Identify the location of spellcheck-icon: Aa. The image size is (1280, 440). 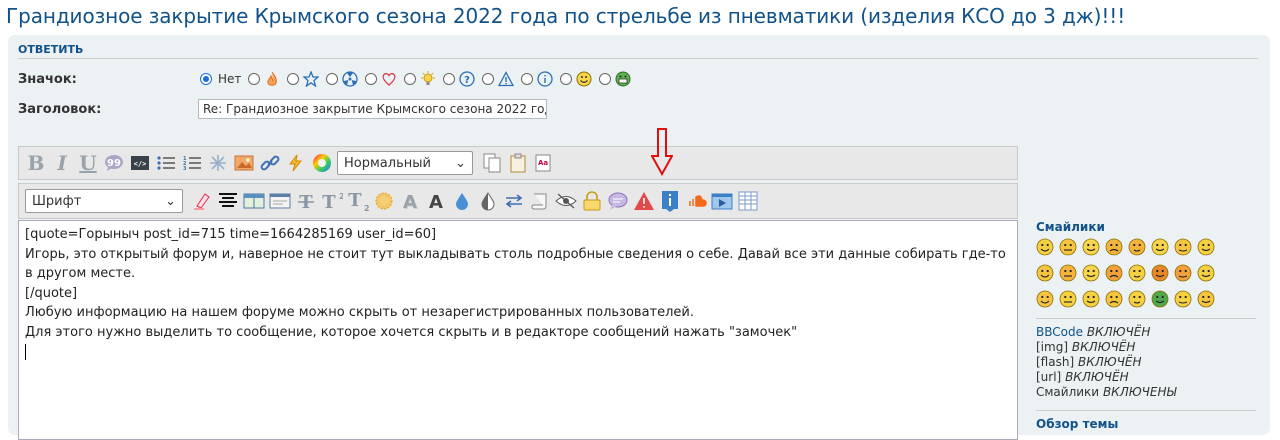
(544, 163).